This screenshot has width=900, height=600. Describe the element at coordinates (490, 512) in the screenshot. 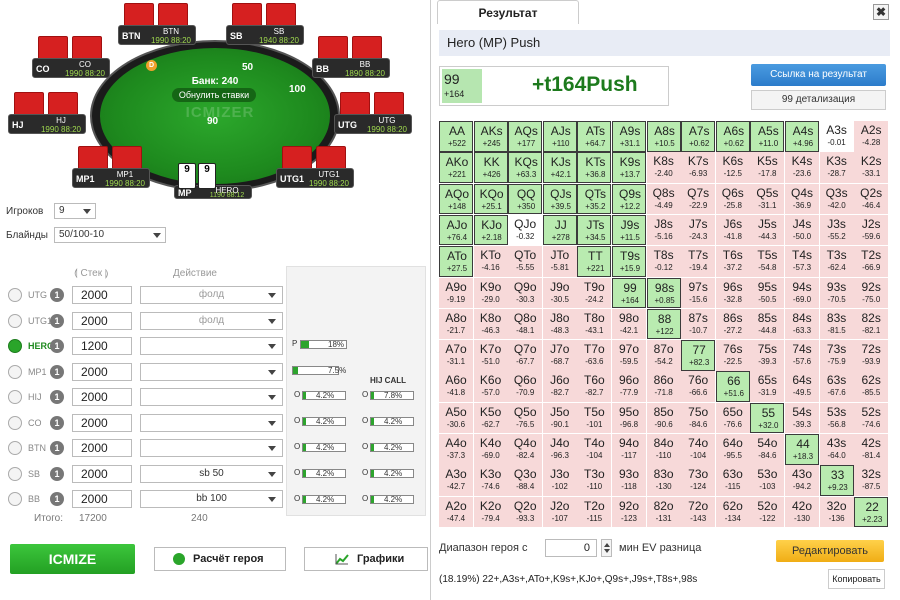

I see `hand-cell: K2o -79.4` at that location.